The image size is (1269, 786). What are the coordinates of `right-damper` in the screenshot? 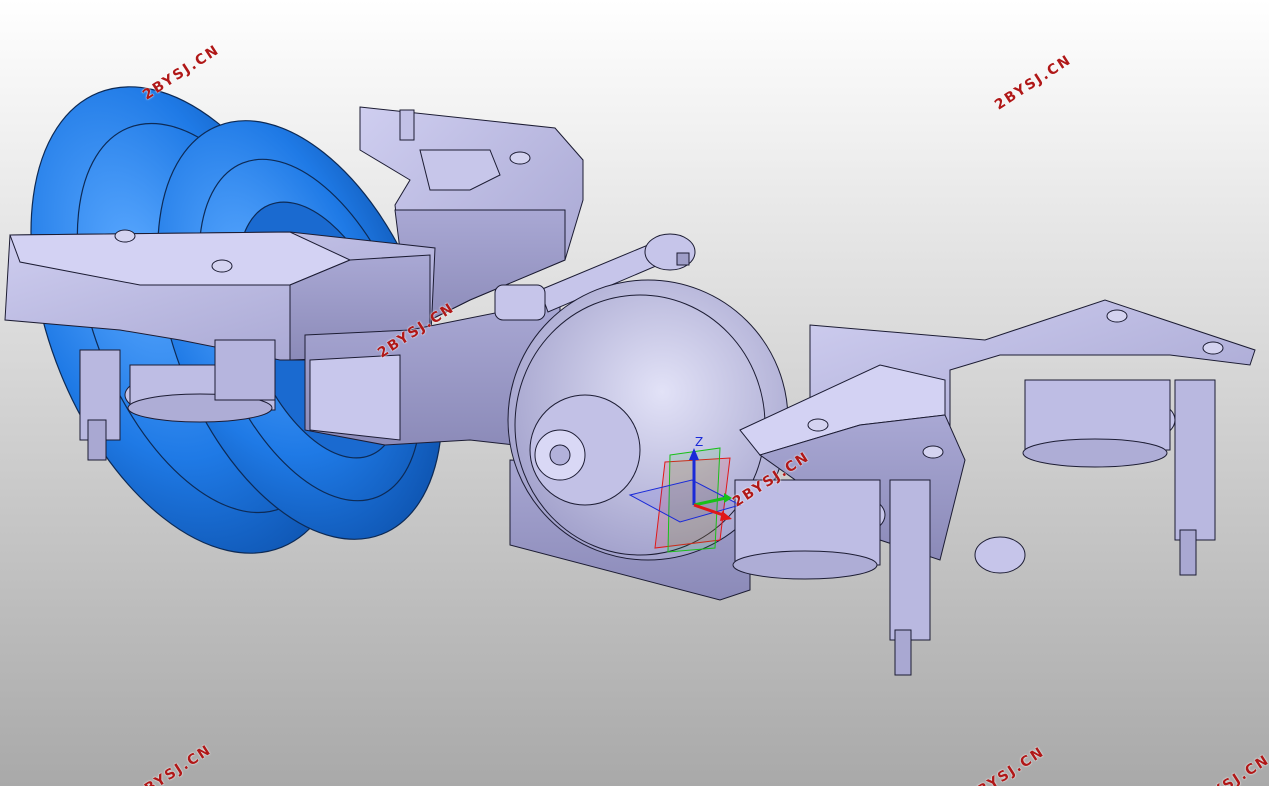 It's located at (1195, 460).